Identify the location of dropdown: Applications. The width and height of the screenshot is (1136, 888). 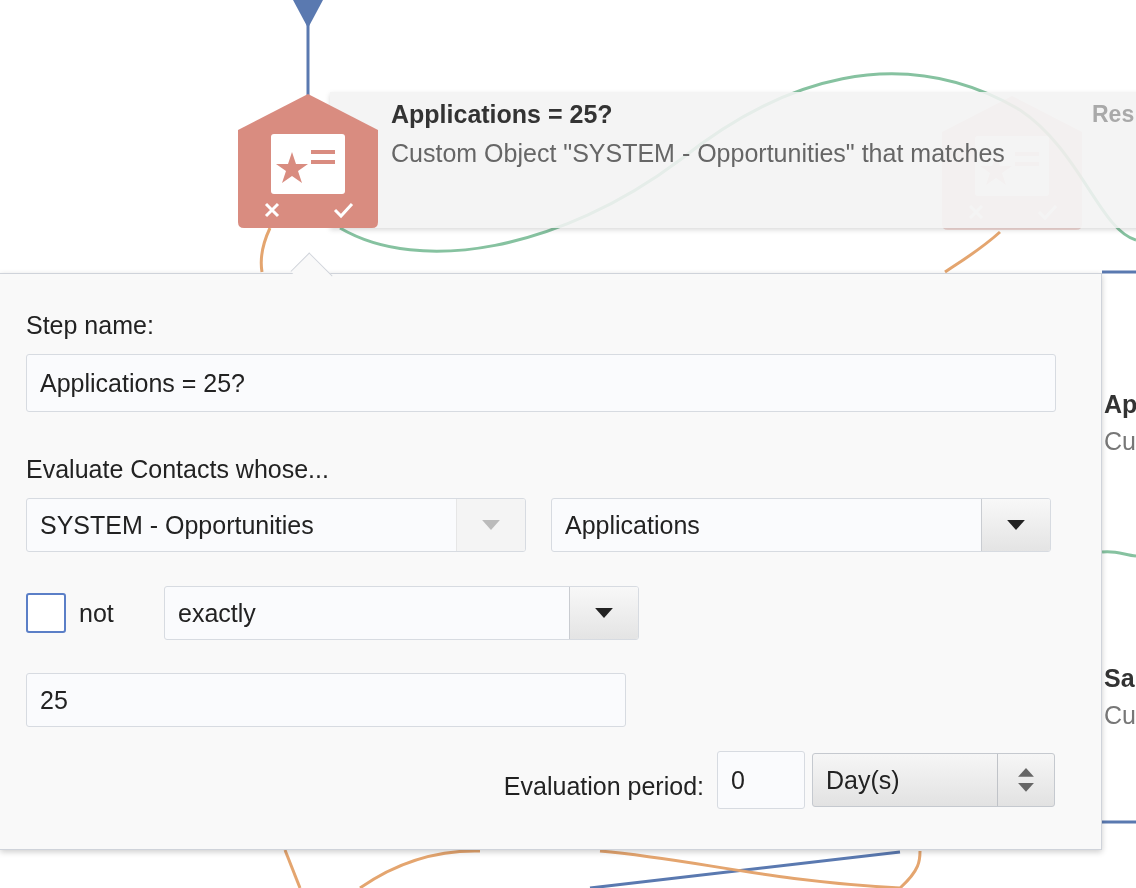
(801, 525).